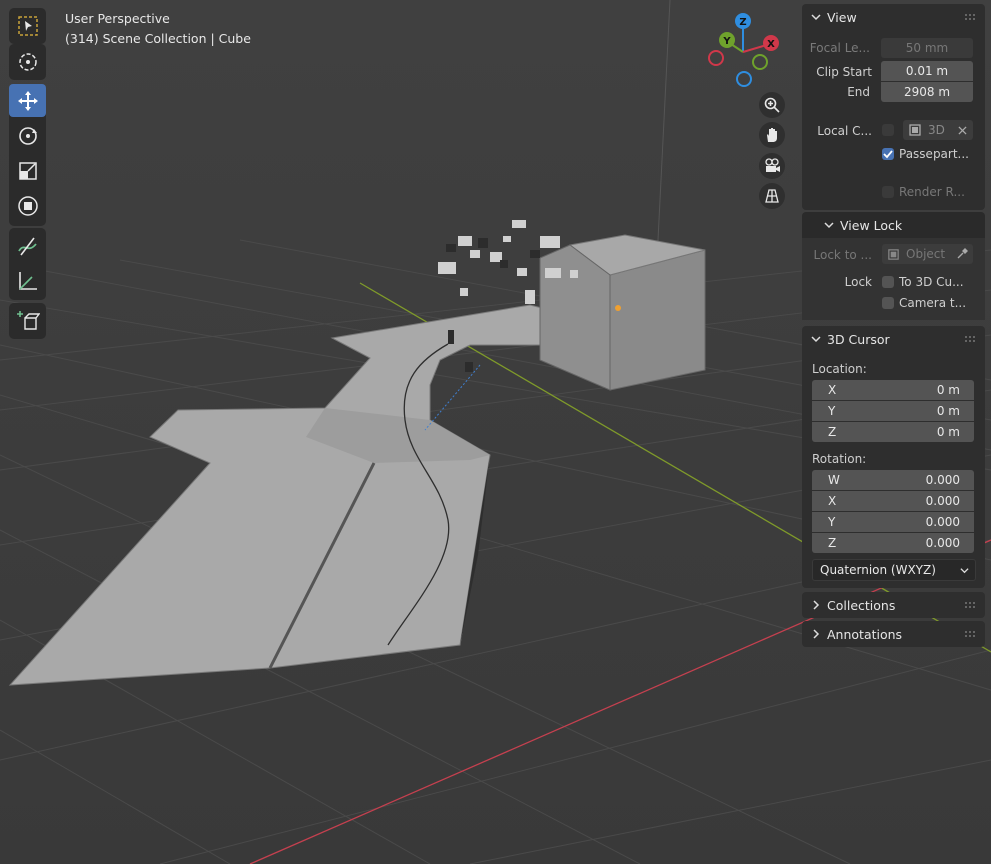  I want to click on view-lock-title: View Lock, so click(871, 225).